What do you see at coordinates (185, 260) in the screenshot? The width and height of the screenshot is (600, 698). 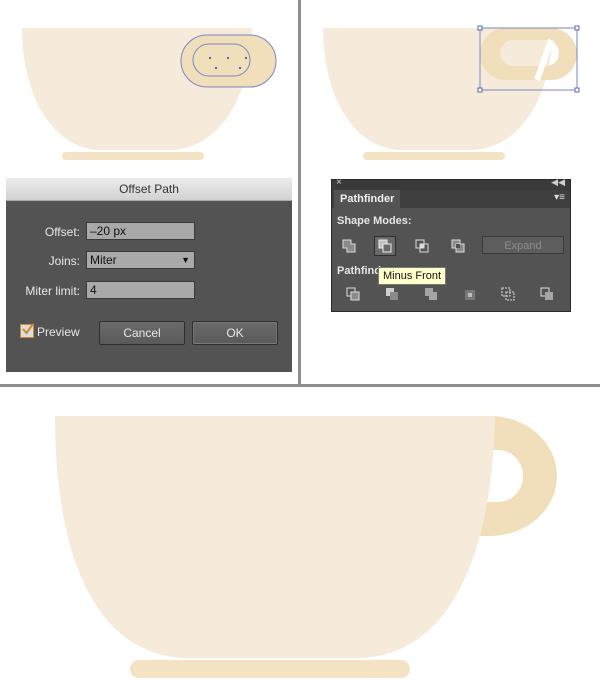 I see `chevron-down-icon: ▼` at bounding box center [185, 260].